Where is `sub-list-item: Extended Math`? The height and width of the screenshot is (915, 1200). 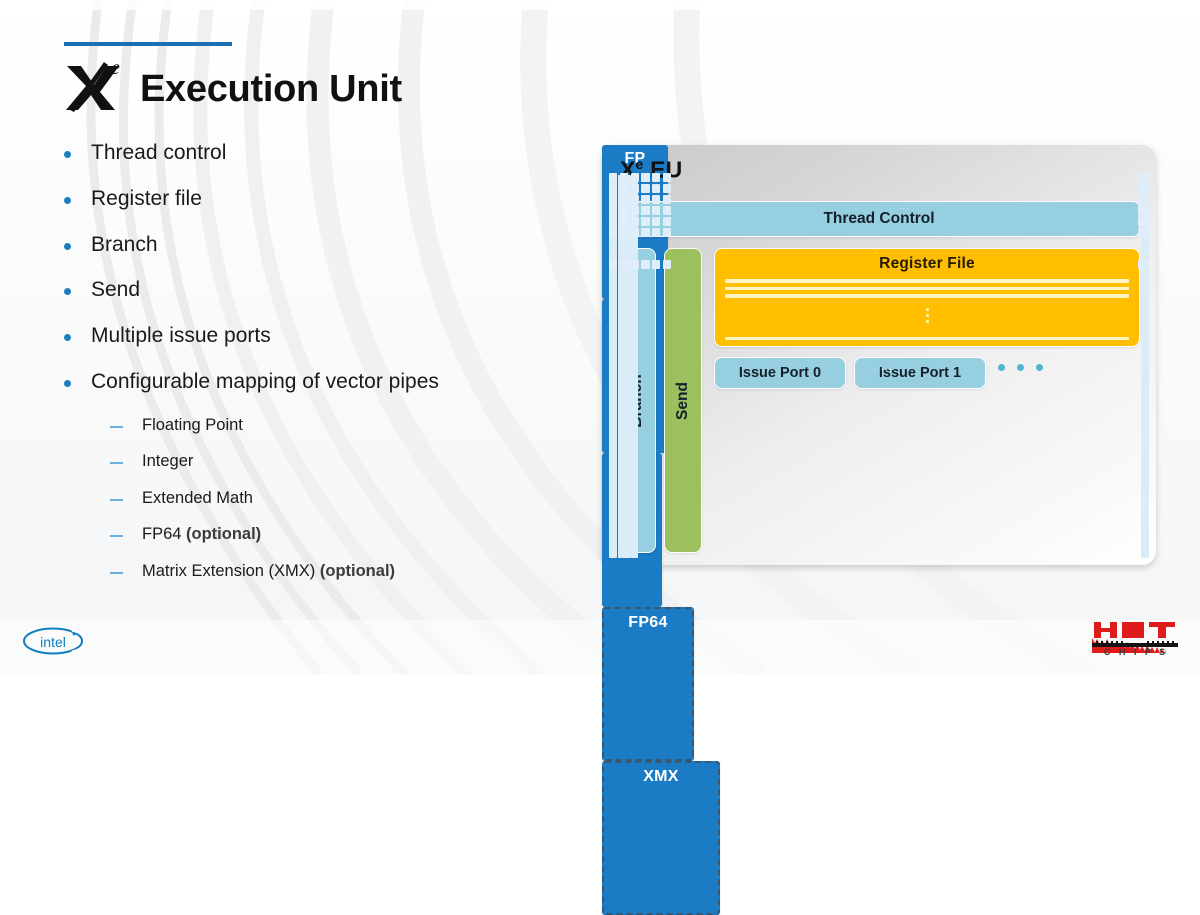 sub-list-item: Extended Math is located at coordinates (347, 498).